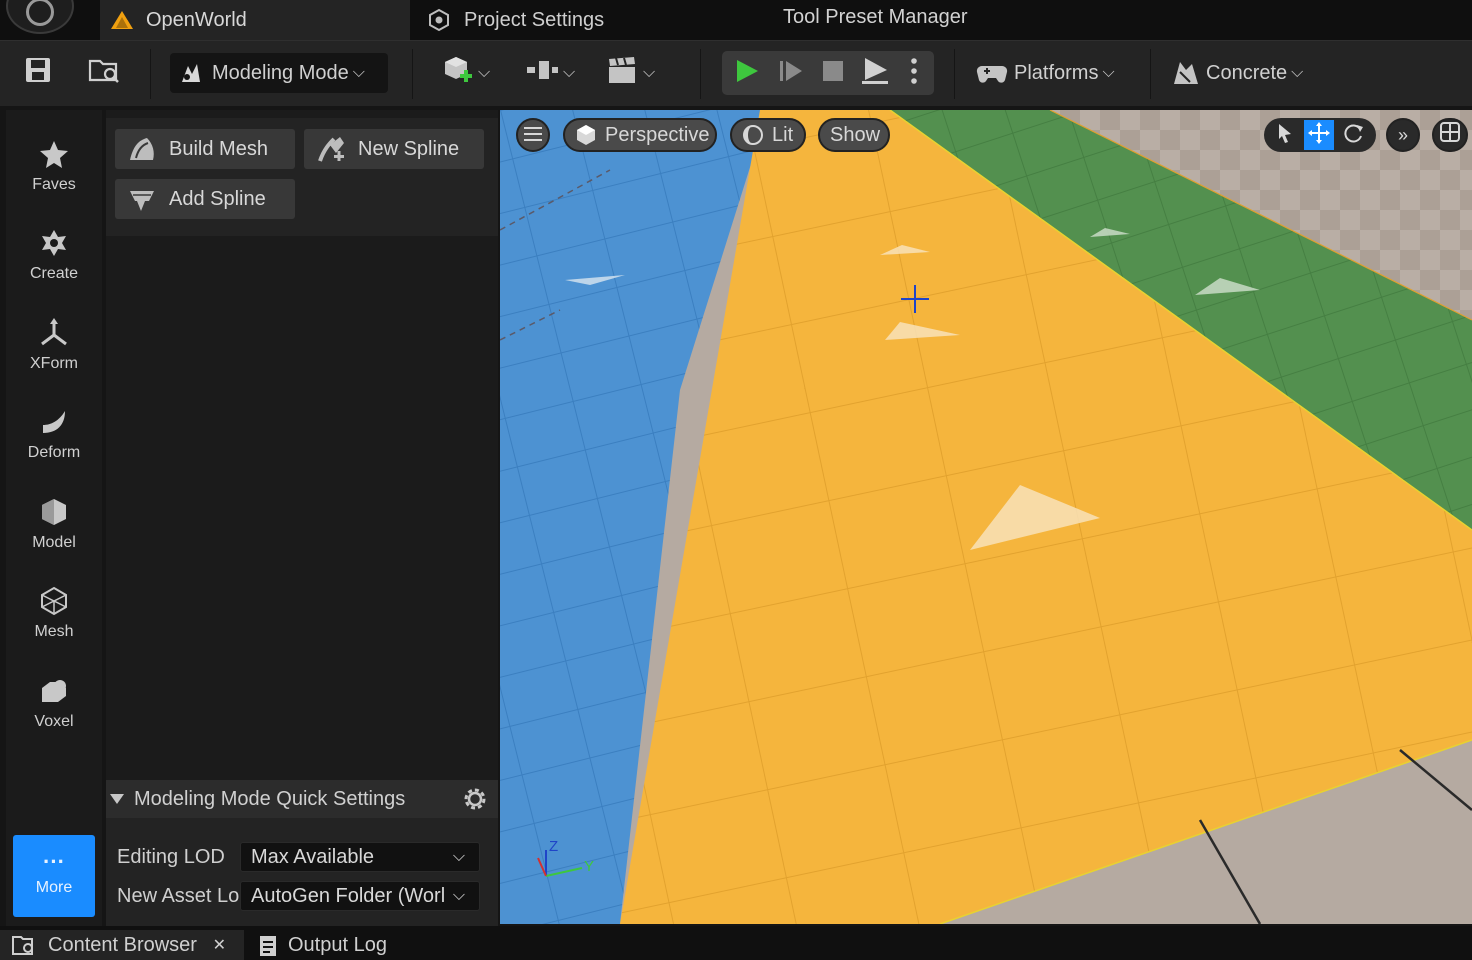 The image size is (1472, 960). I want to click on new-asset-location-value: AutoGen Folder (Worl, so click(348, 896).